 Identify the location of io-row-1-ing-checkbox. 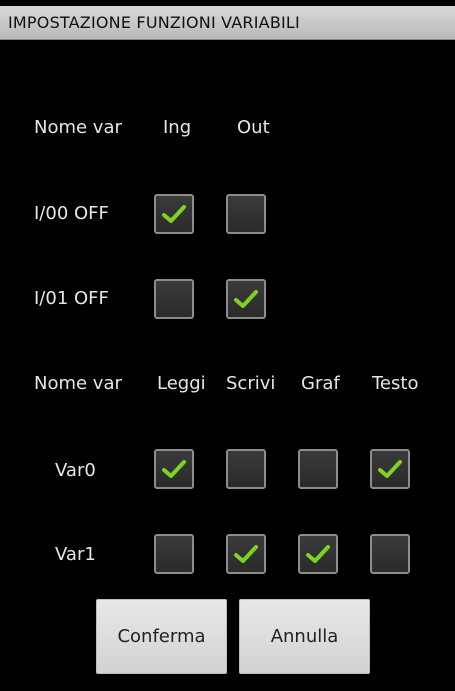
(174, 299).